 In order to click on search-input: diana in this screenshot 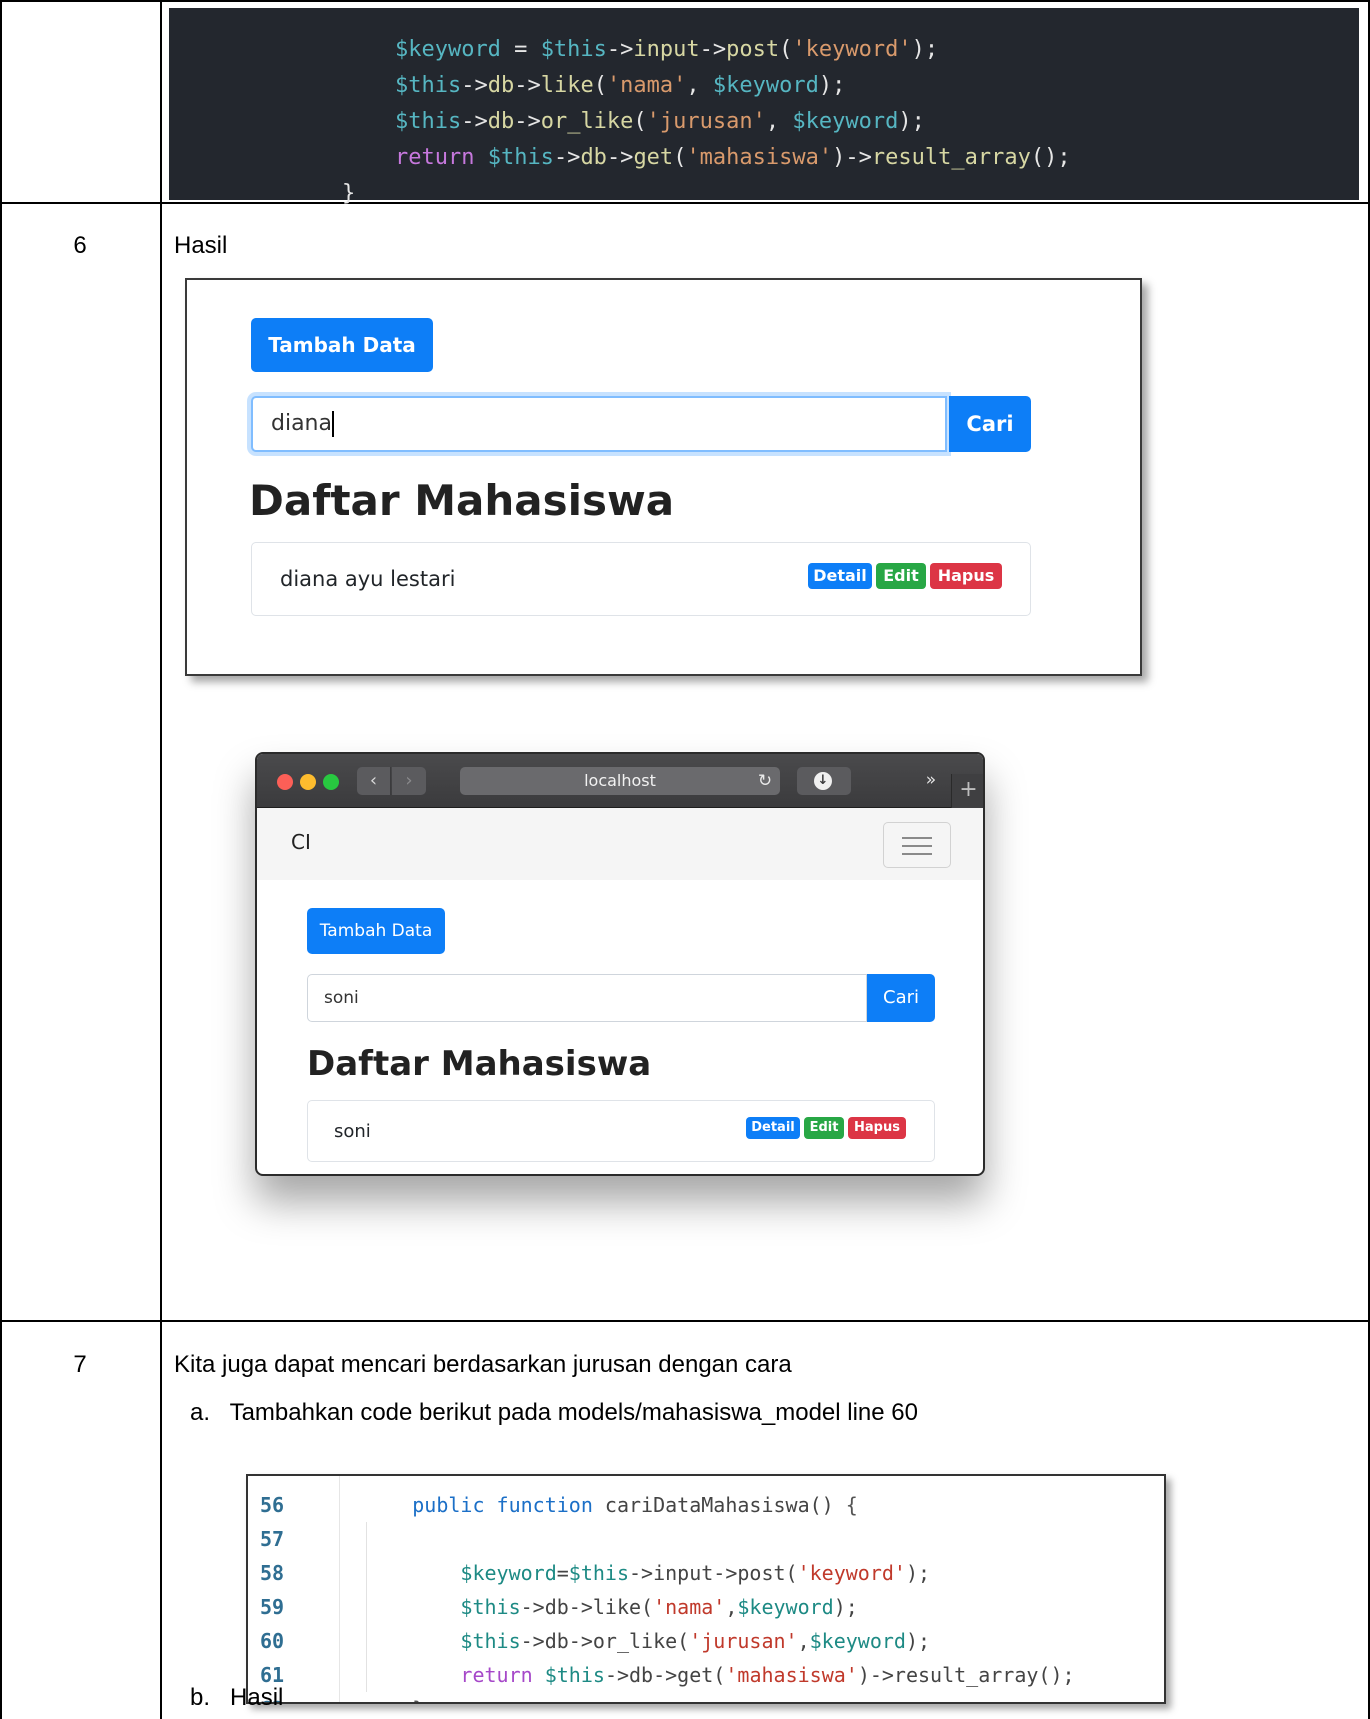, I will do `click(599, 424)`.